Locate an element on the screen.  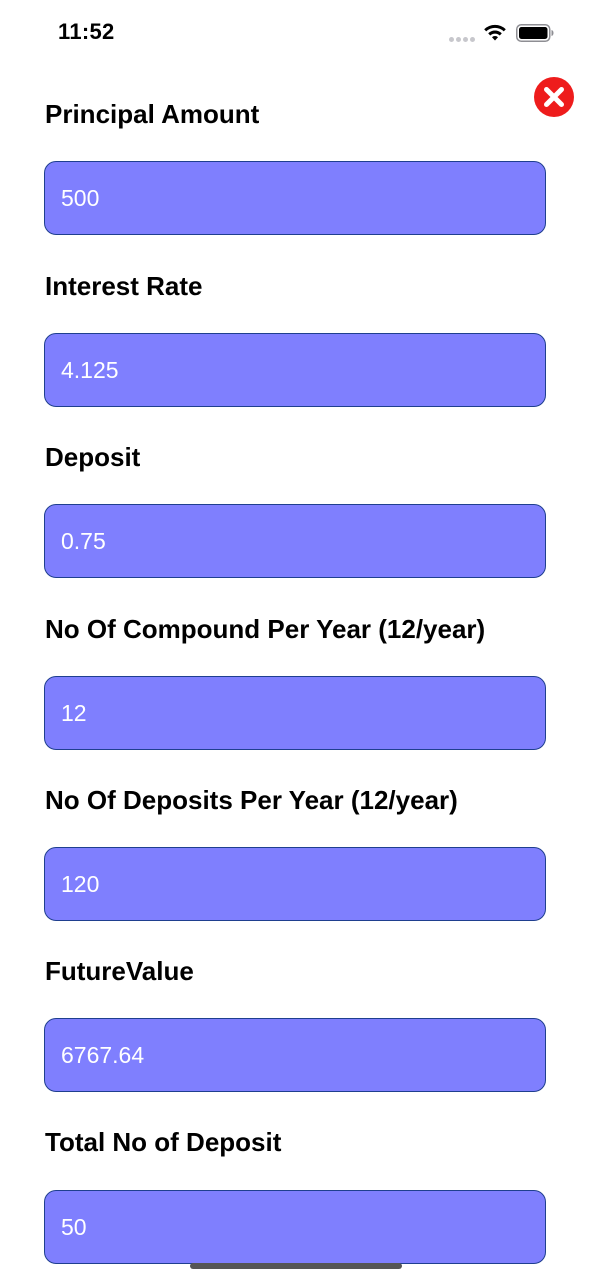
wifi-icon is located at coordinates (495, 32).